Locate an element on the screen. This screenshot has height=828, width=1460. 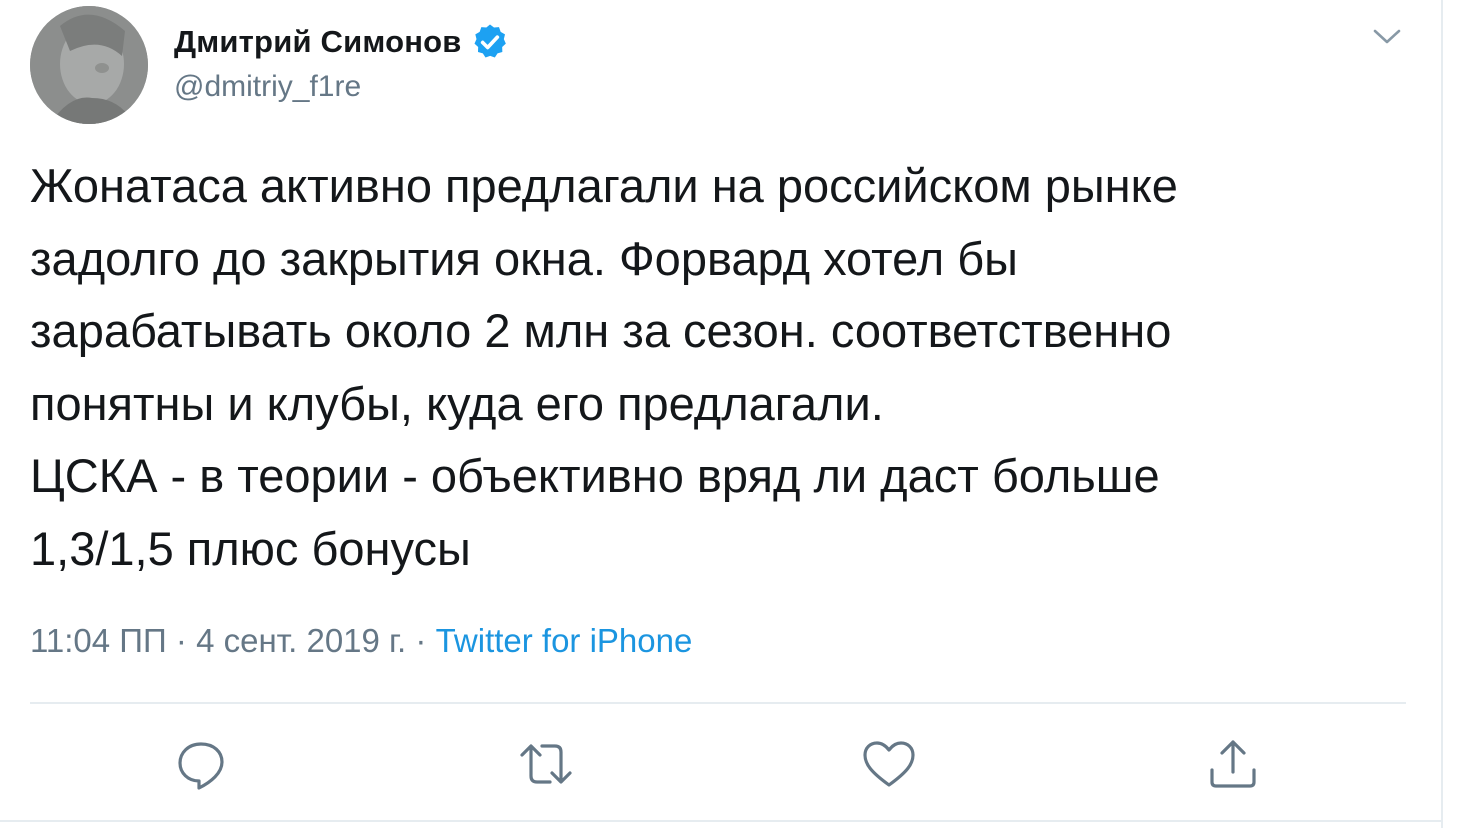
author-row: Дмитрий Симонов is located at coordinates (342, 42).